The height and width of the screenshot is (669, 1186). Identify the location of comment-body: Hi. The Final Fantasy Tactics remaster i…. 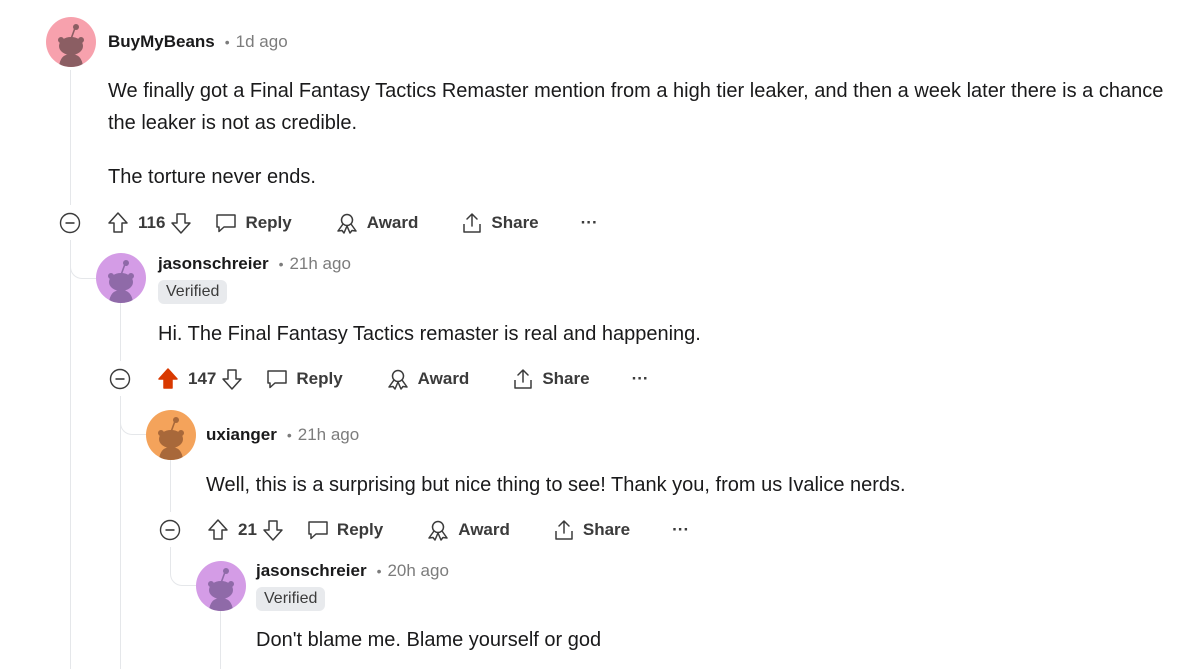
(658, 334).